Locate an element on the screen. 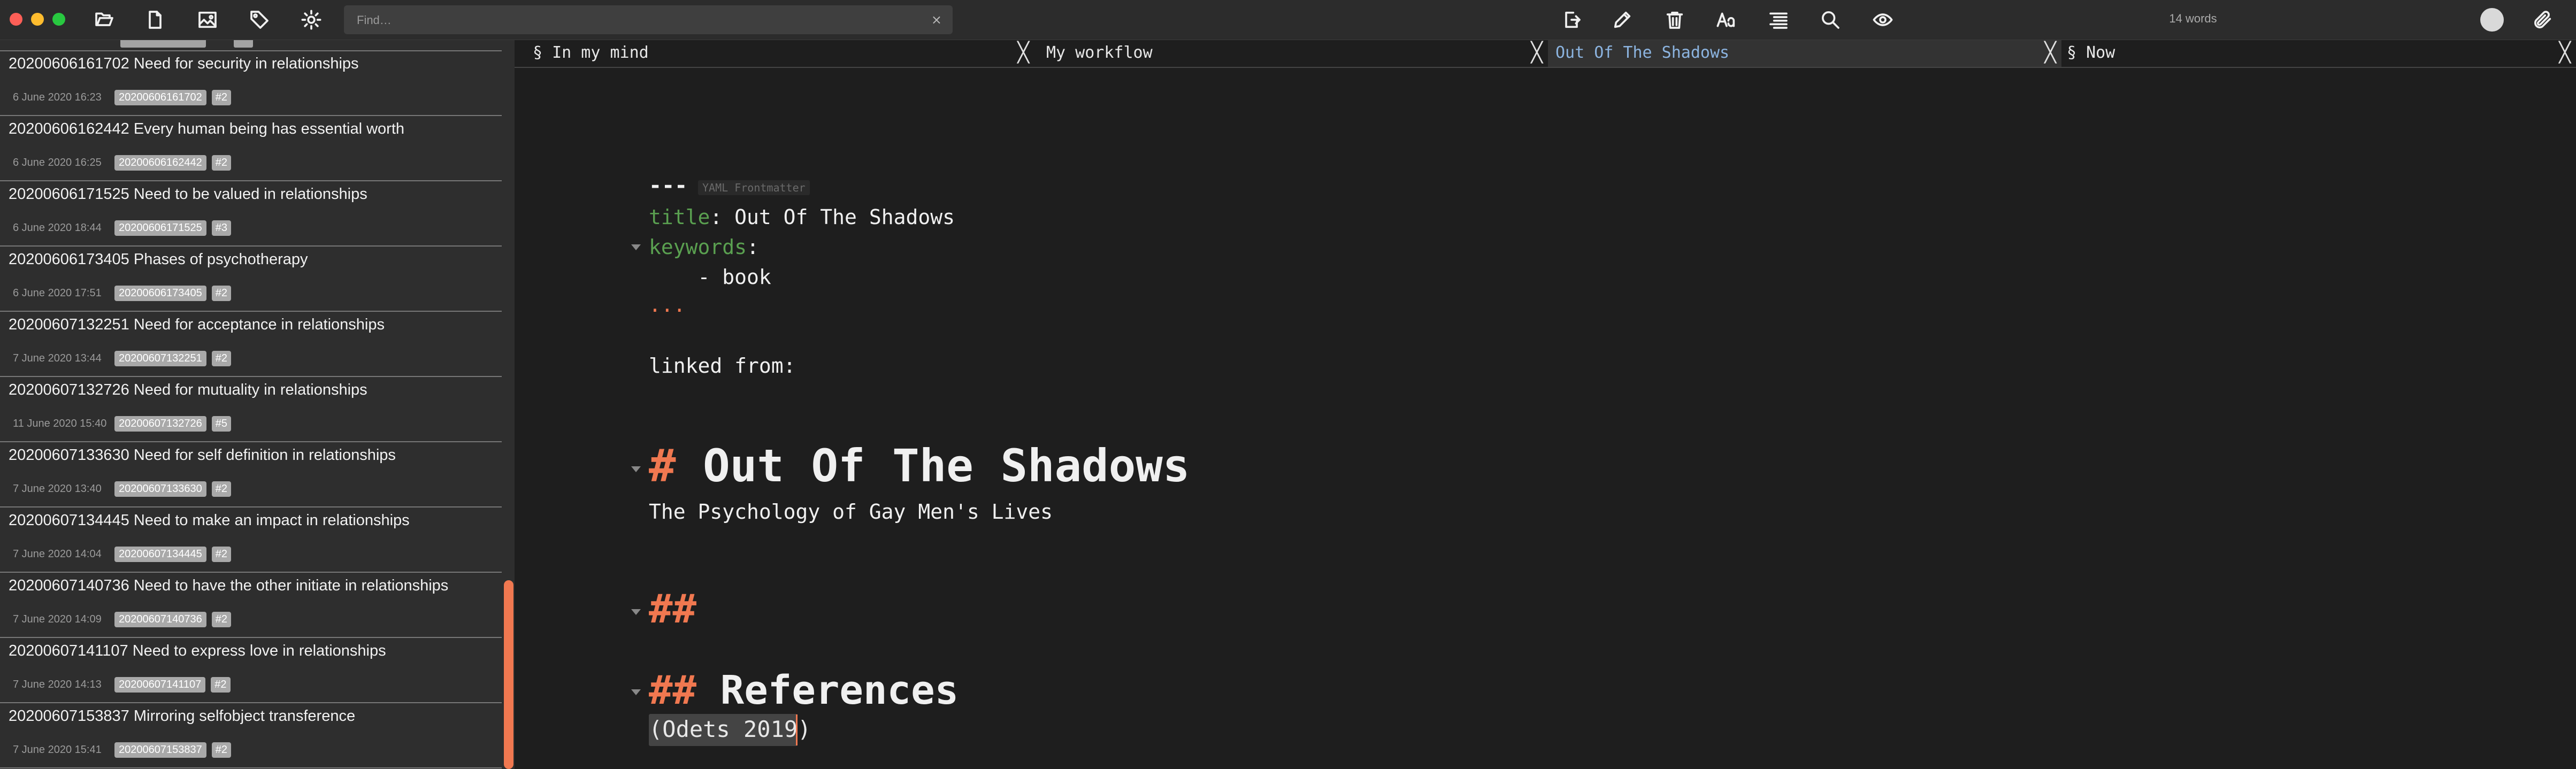 Image resolution: width=2576 pixels, height=769 pixels. partial-file-id-tag is located at coordinates (163, 44).